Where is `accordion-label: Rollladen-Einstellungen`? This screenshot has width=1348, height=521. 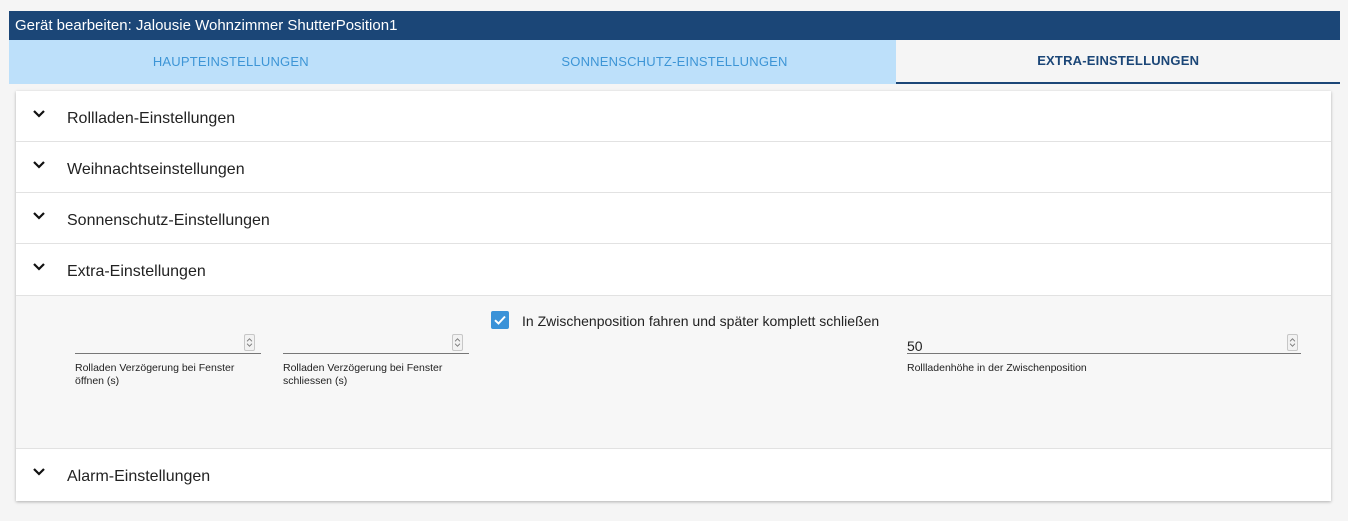
accordion-label: Rollladen-Einstellungen is located at coordinates (151, 118).